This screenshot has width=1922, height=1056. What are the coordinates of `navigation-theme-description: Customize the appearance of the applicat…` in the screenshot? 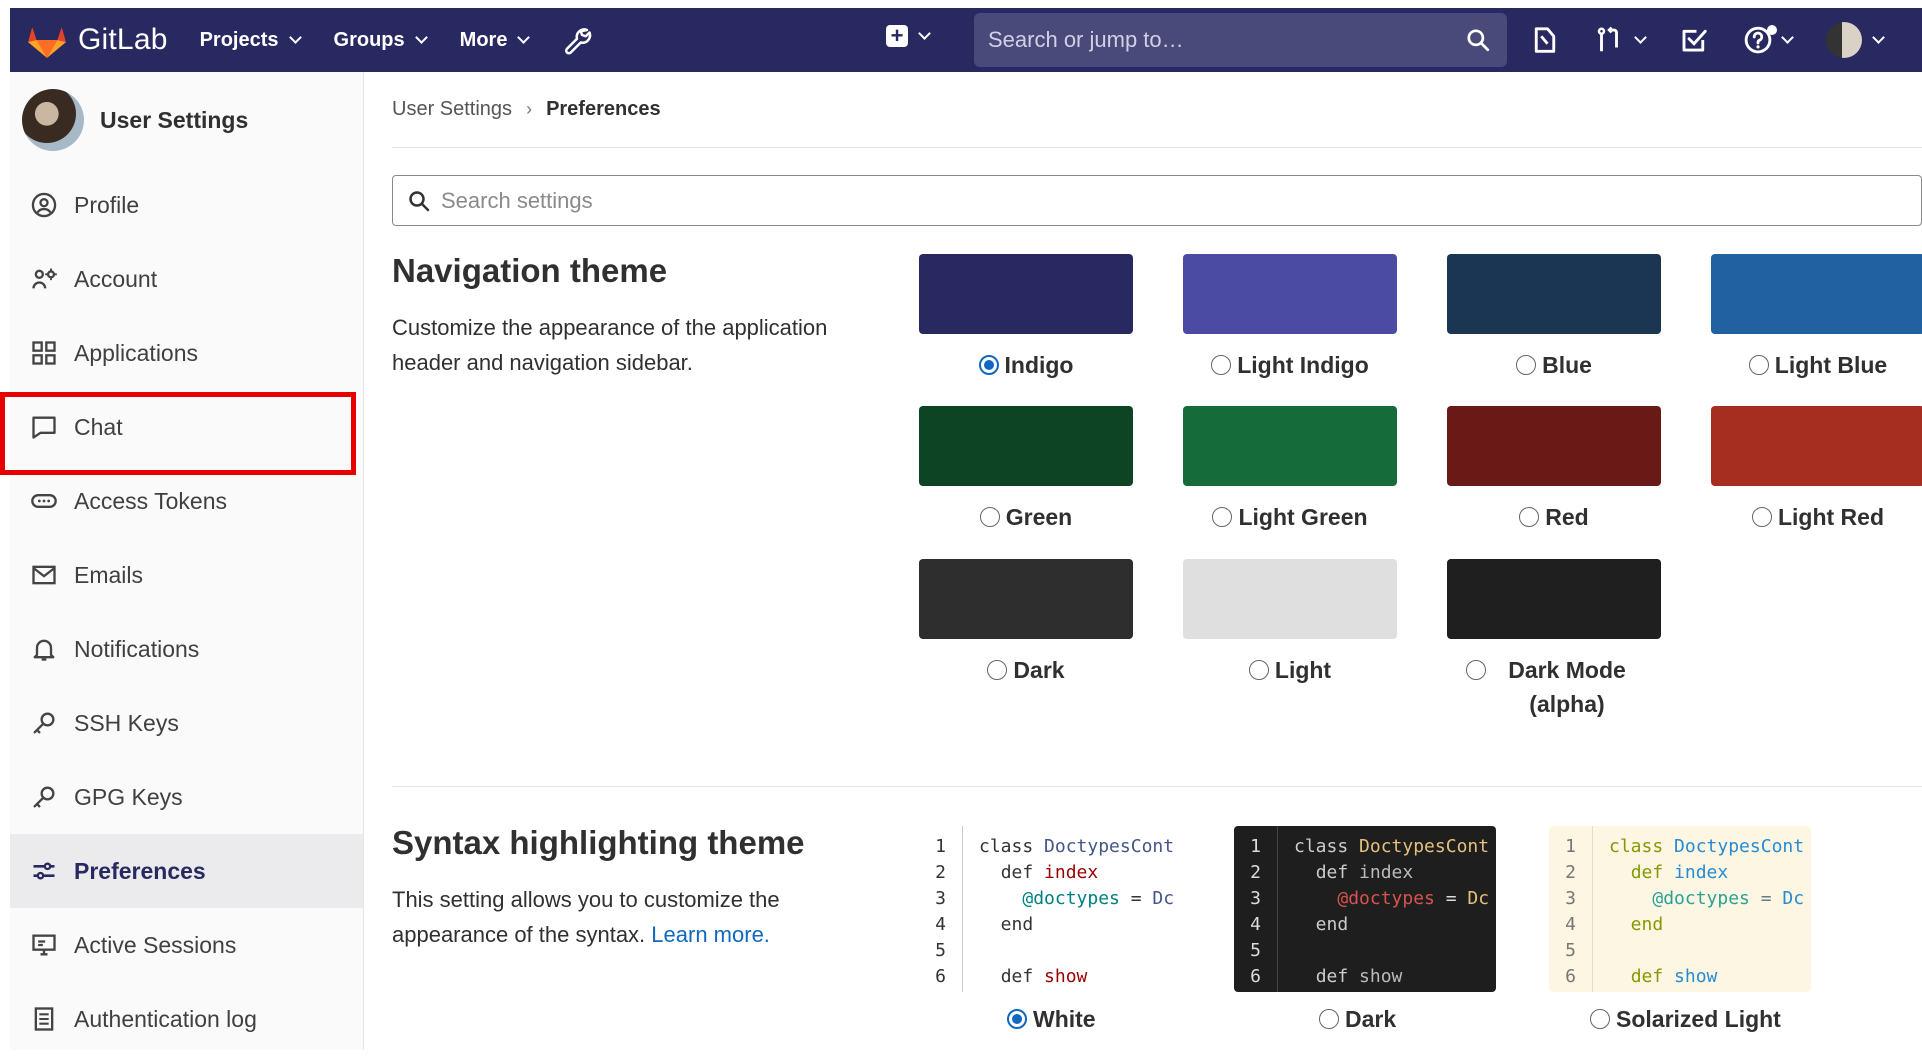 It's located at (610, 345).